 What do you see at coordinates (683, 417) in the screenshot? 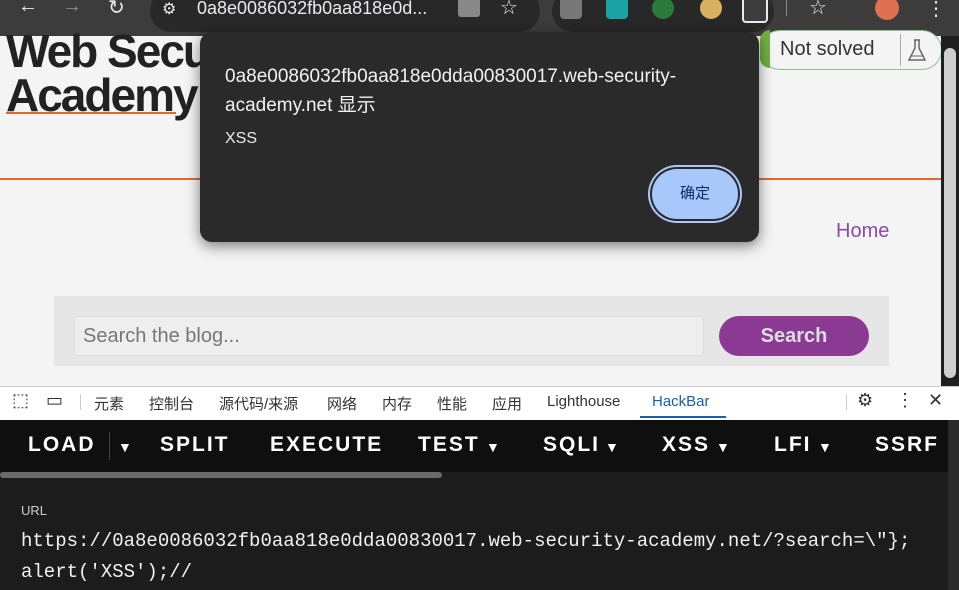
I see `active-tab-indicator` at bounding box center [683, 417].